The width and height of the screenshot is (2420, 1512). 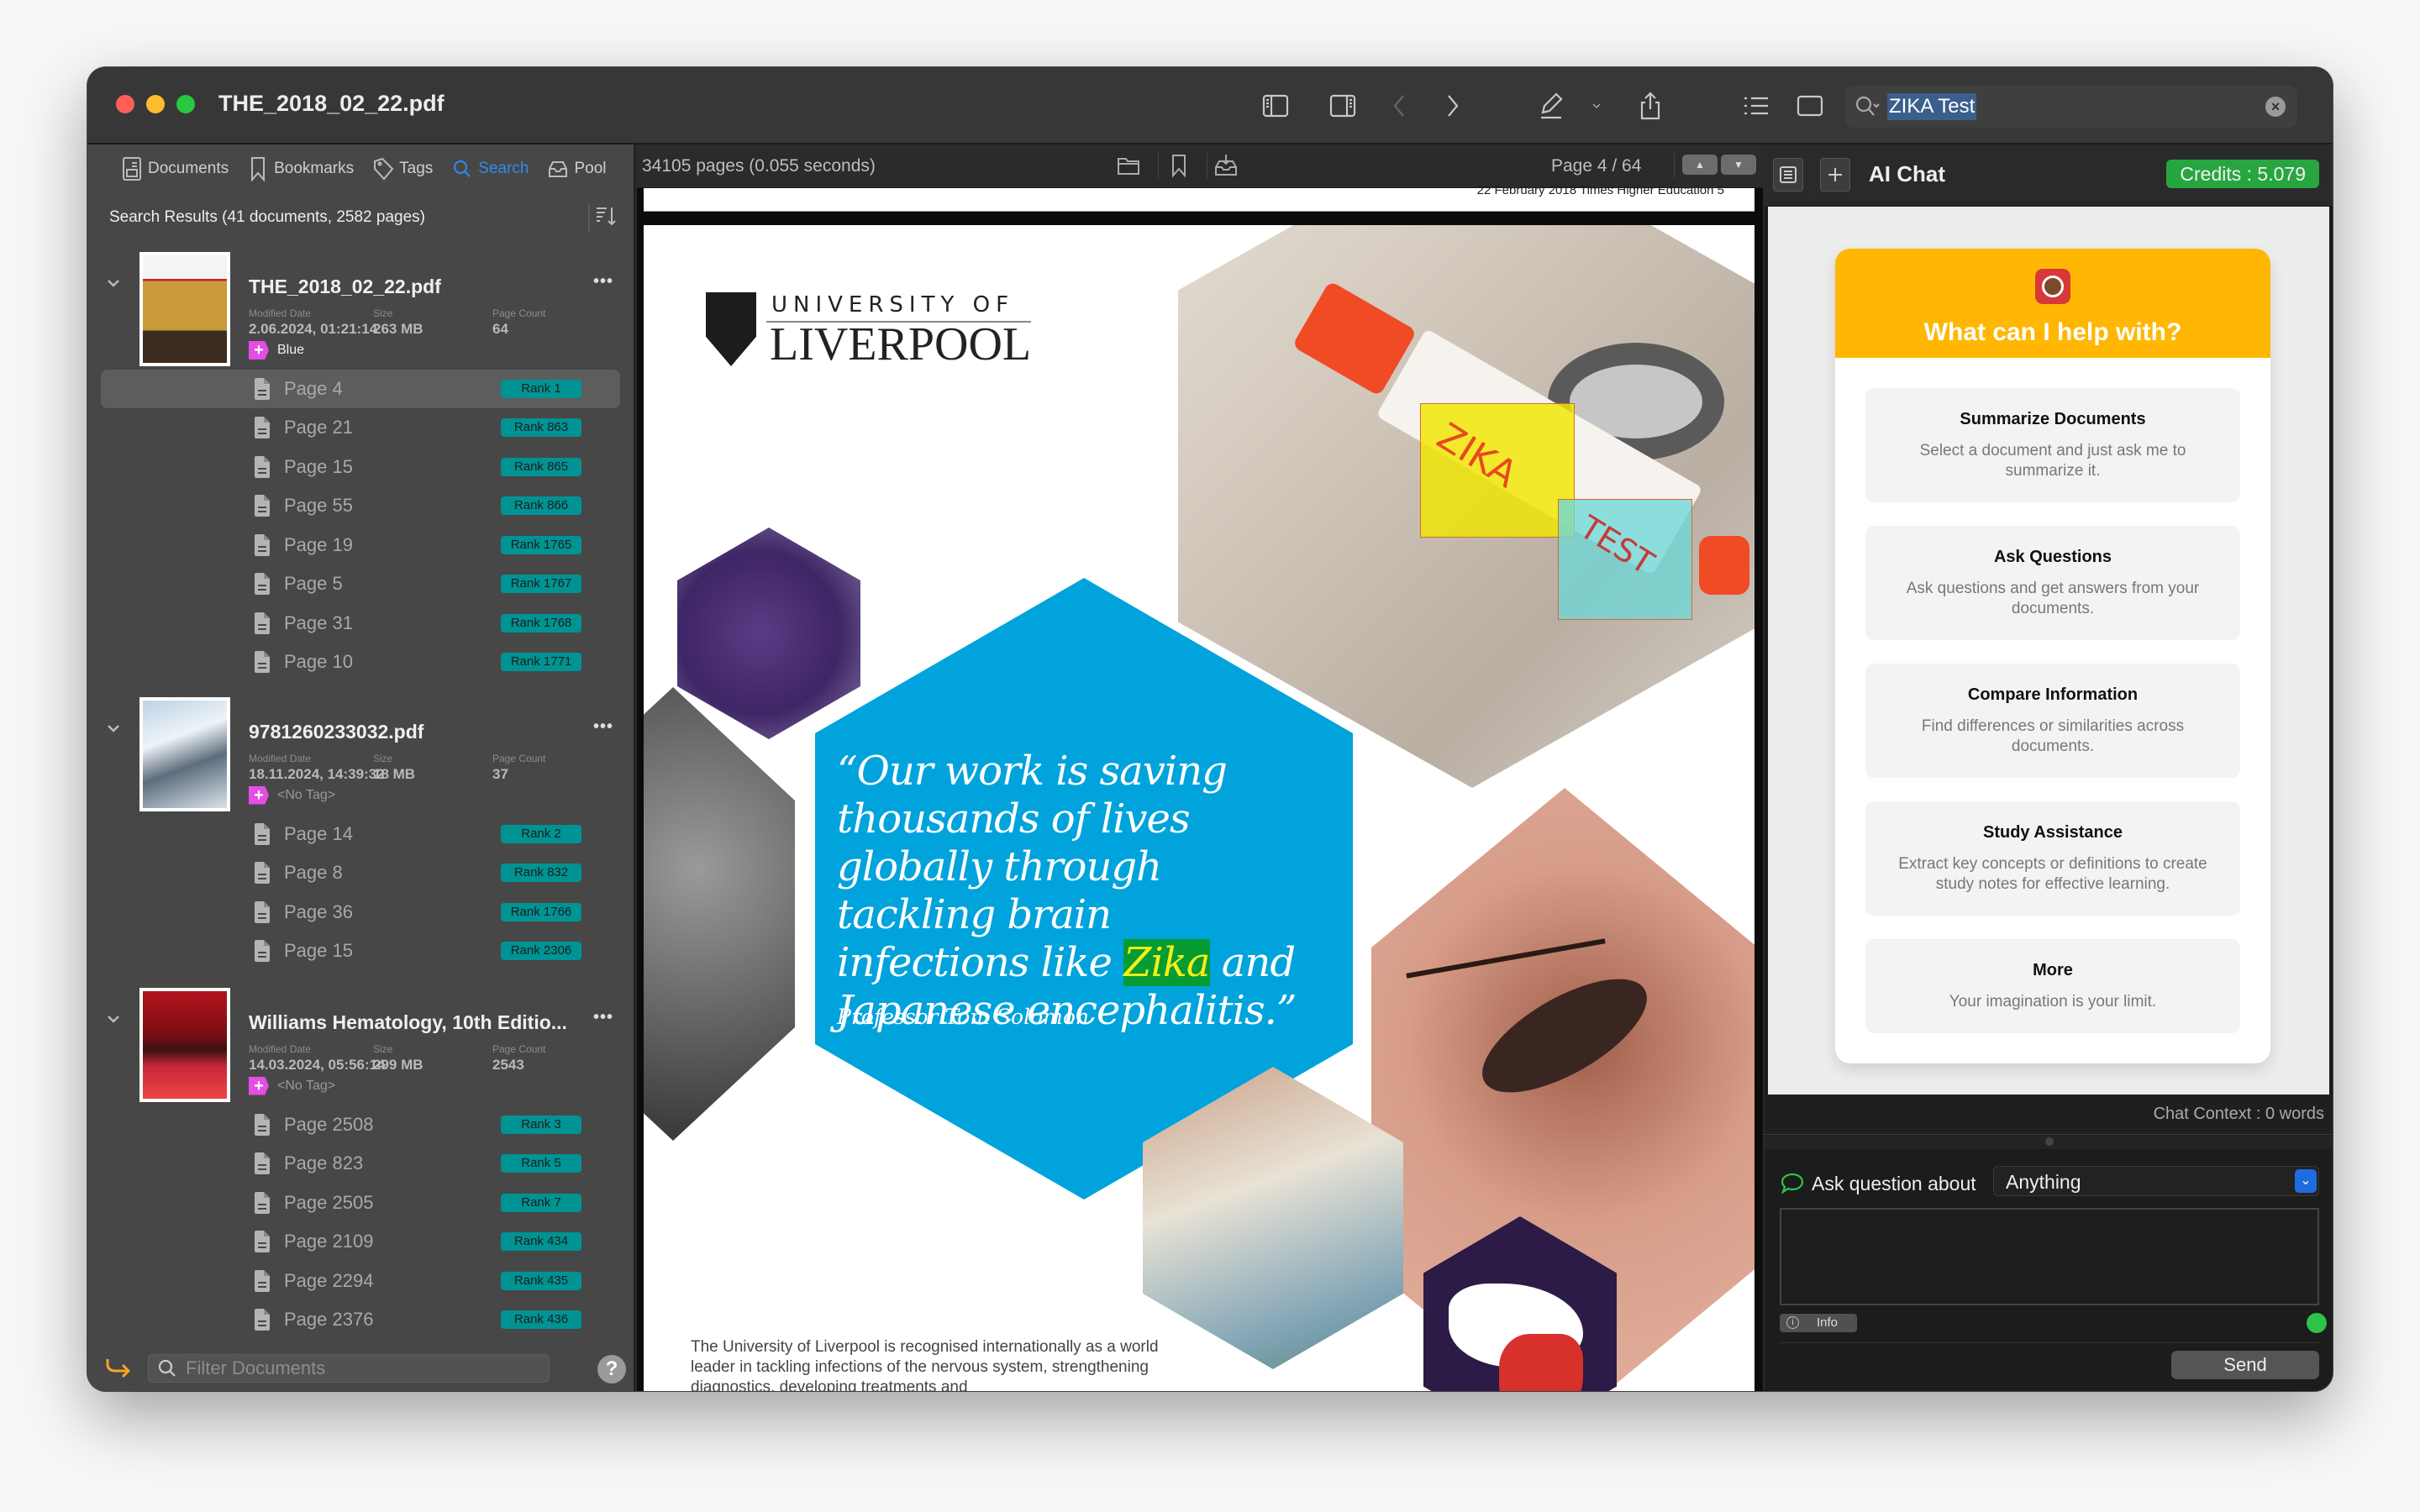 I want to click on tab-search: Search, so click(x=490, y=168).